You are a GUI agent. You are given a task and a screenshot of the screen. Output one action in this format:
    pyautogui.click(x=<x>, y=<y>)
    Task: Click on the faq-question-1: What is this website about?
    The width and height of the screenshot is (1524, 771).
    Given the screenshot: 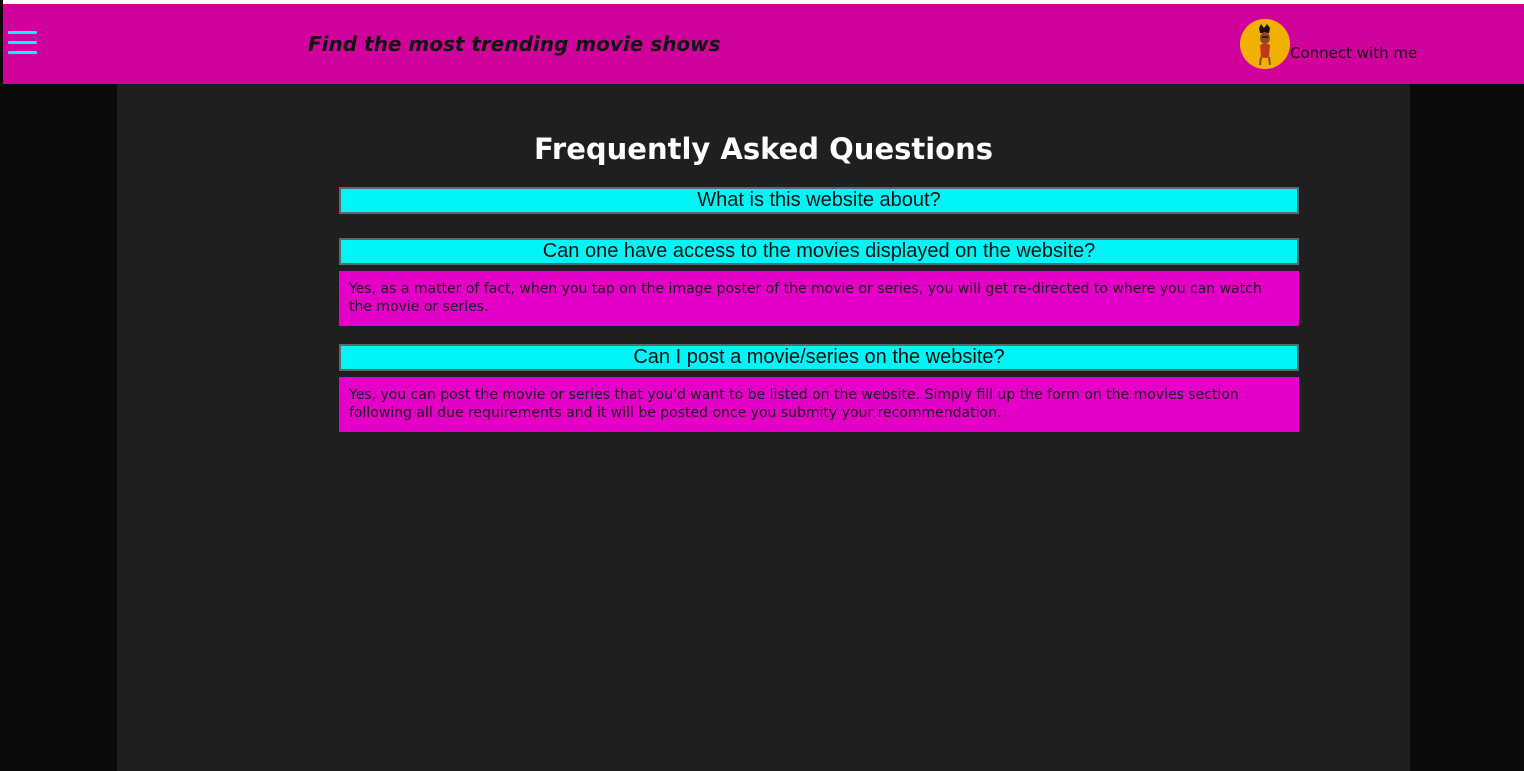 What is the action you would take?
    pyautogui.click(x=819, y=200)
    